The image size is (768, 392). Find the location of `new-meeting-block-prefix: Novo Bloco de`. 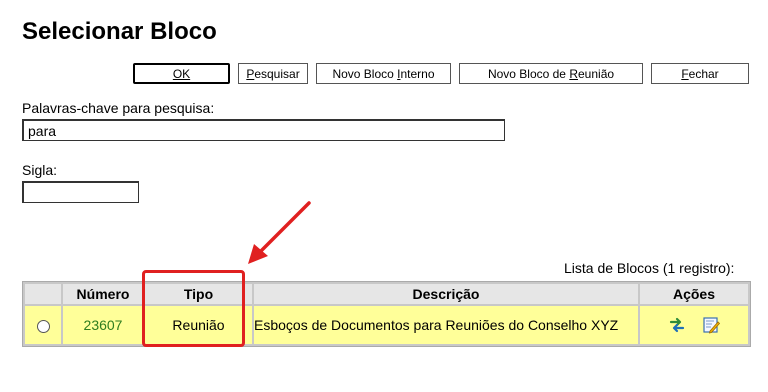

new-meeting-block-prefix: Novo Bloco de is located at coordinates (528, 73).